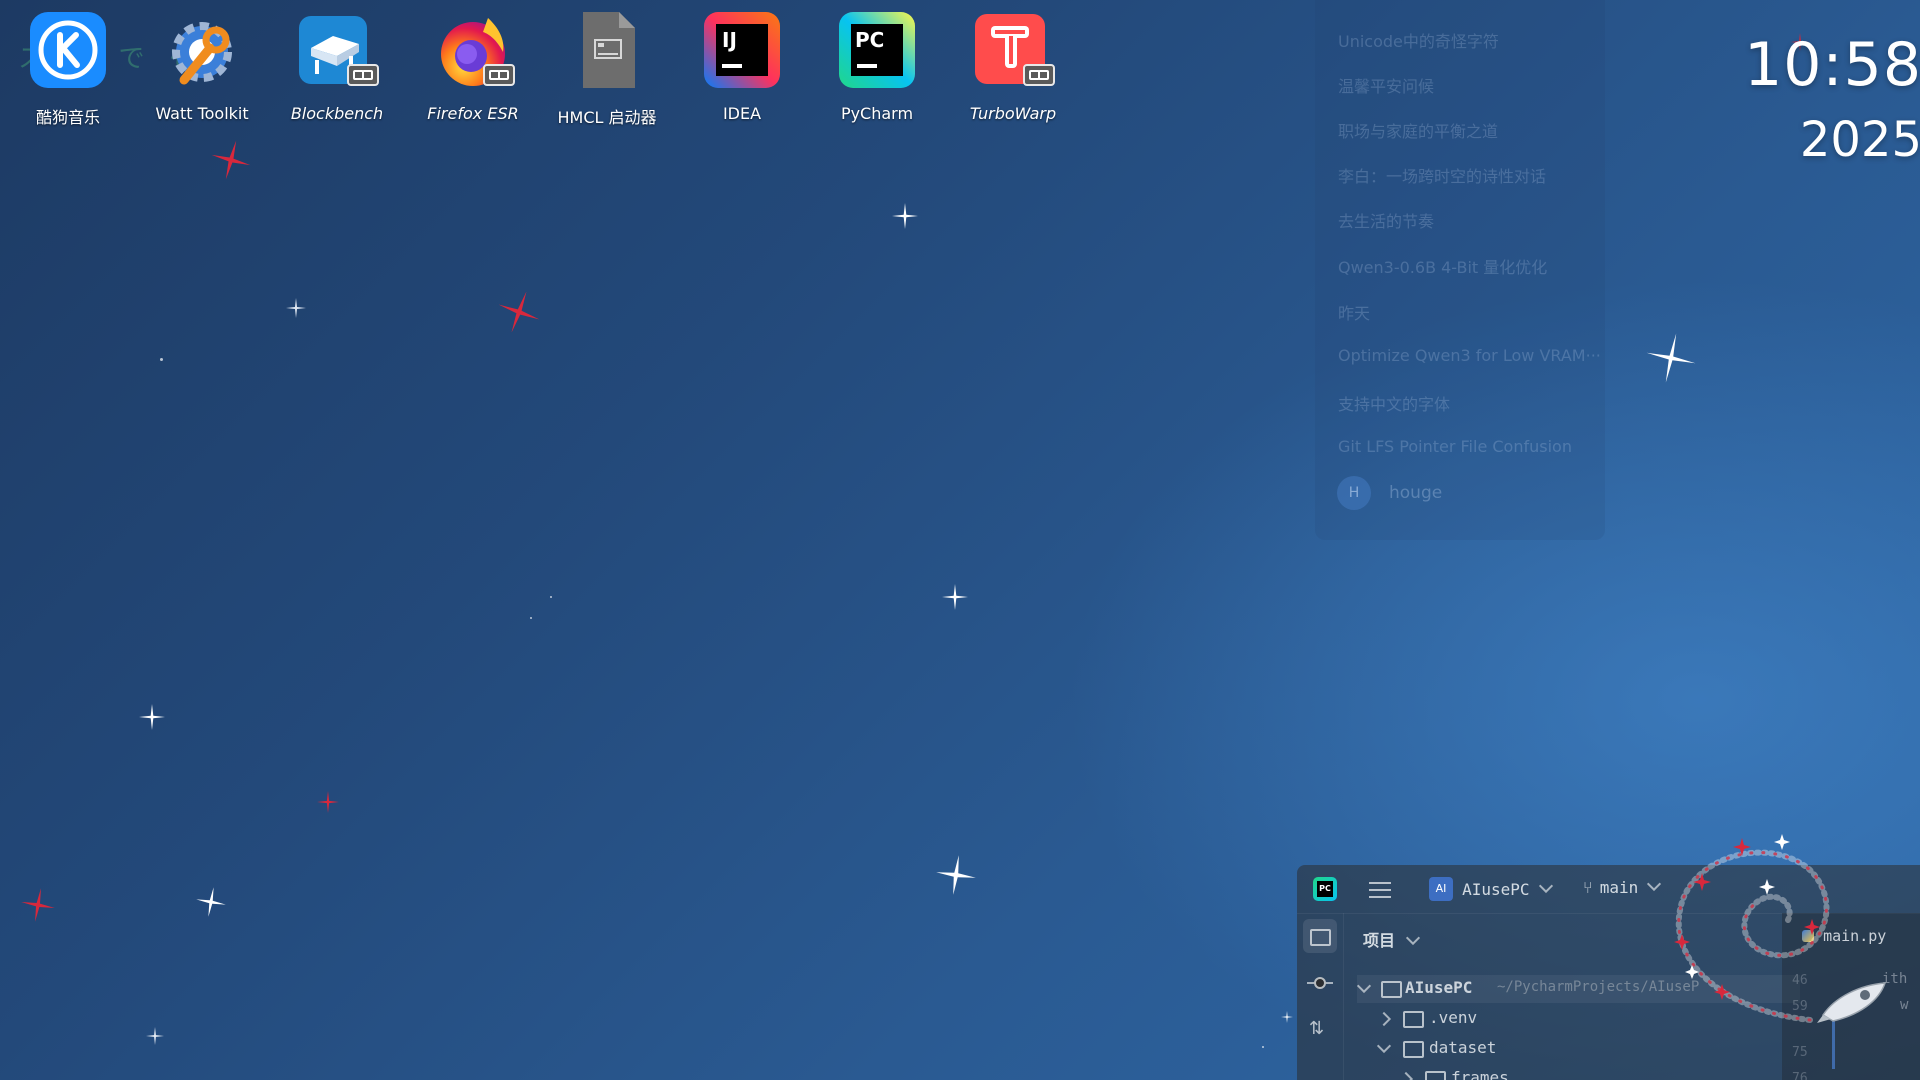  Describe the element at coordinates (1619, 887) in the screenshot. I see `branch-name: main` at that location.